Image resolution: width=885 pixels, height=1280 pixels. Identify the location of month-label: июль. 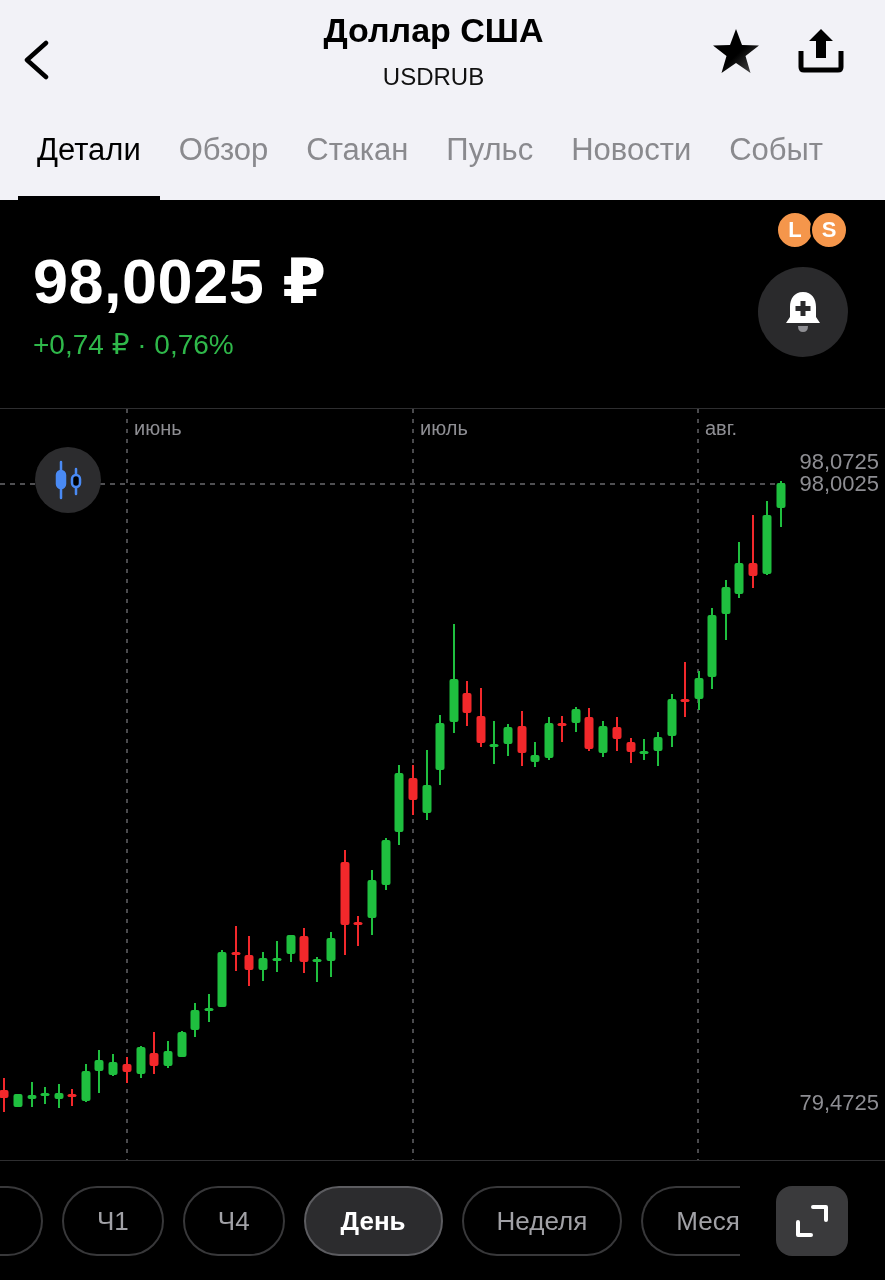
(444, 428).